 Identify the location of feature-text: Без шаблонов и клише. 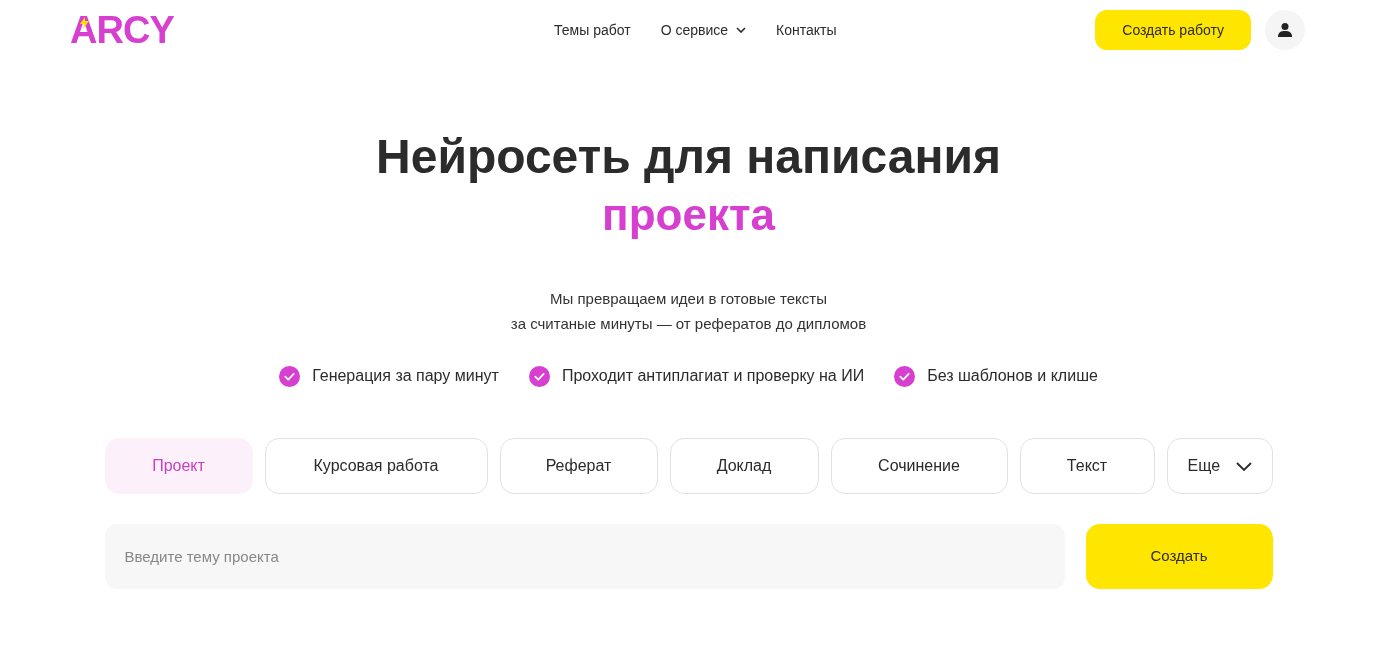
(1012, 376).